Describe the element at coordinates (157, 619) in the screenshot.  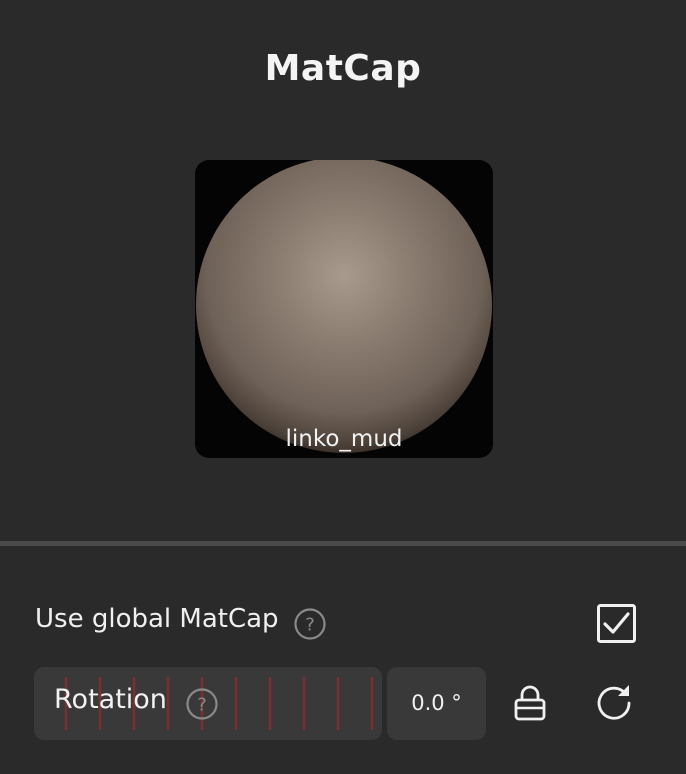
I see `use-global-matcap-label: Use global MatCap` at that location.